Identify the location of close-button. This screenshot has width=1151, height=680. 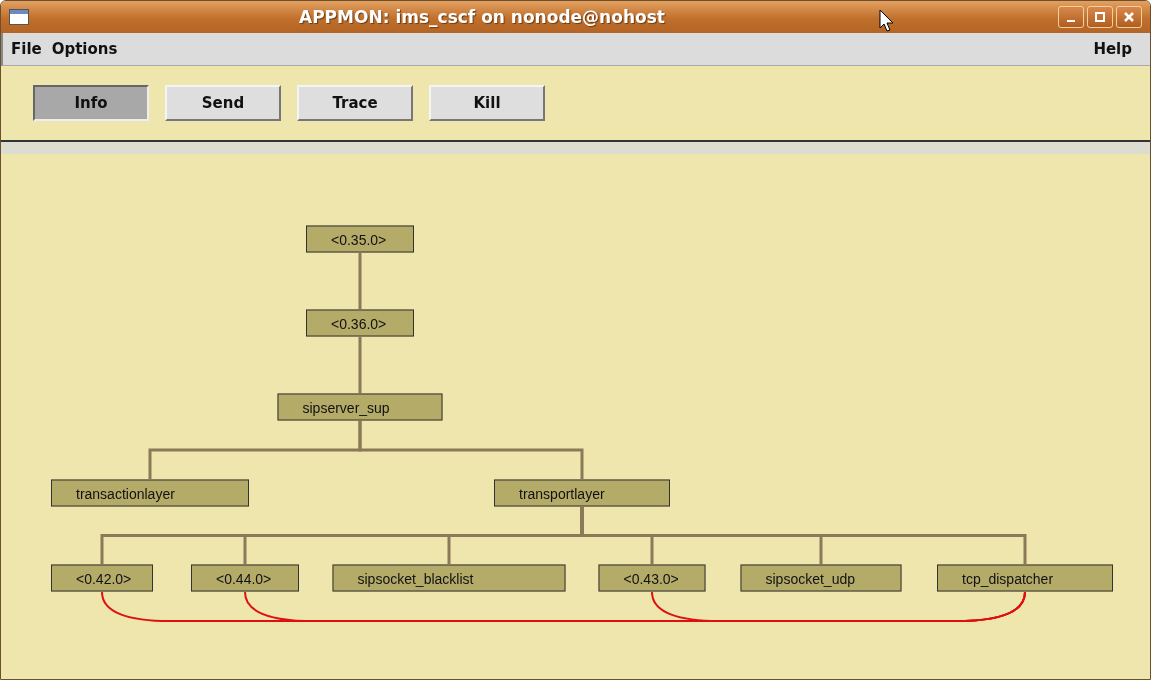
(1129, 17).